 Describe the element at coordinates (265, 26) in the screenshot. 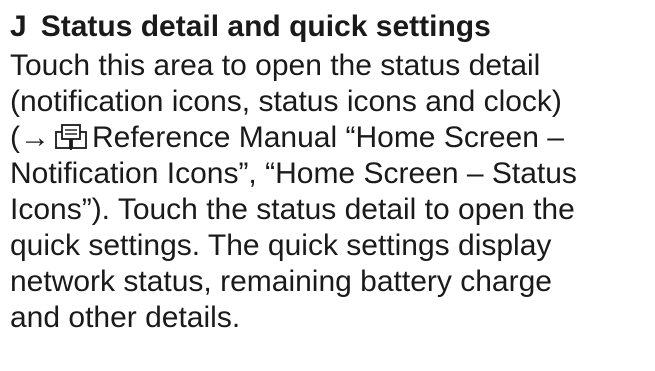

I see `section-title: Status detail and quick settings` at that location.